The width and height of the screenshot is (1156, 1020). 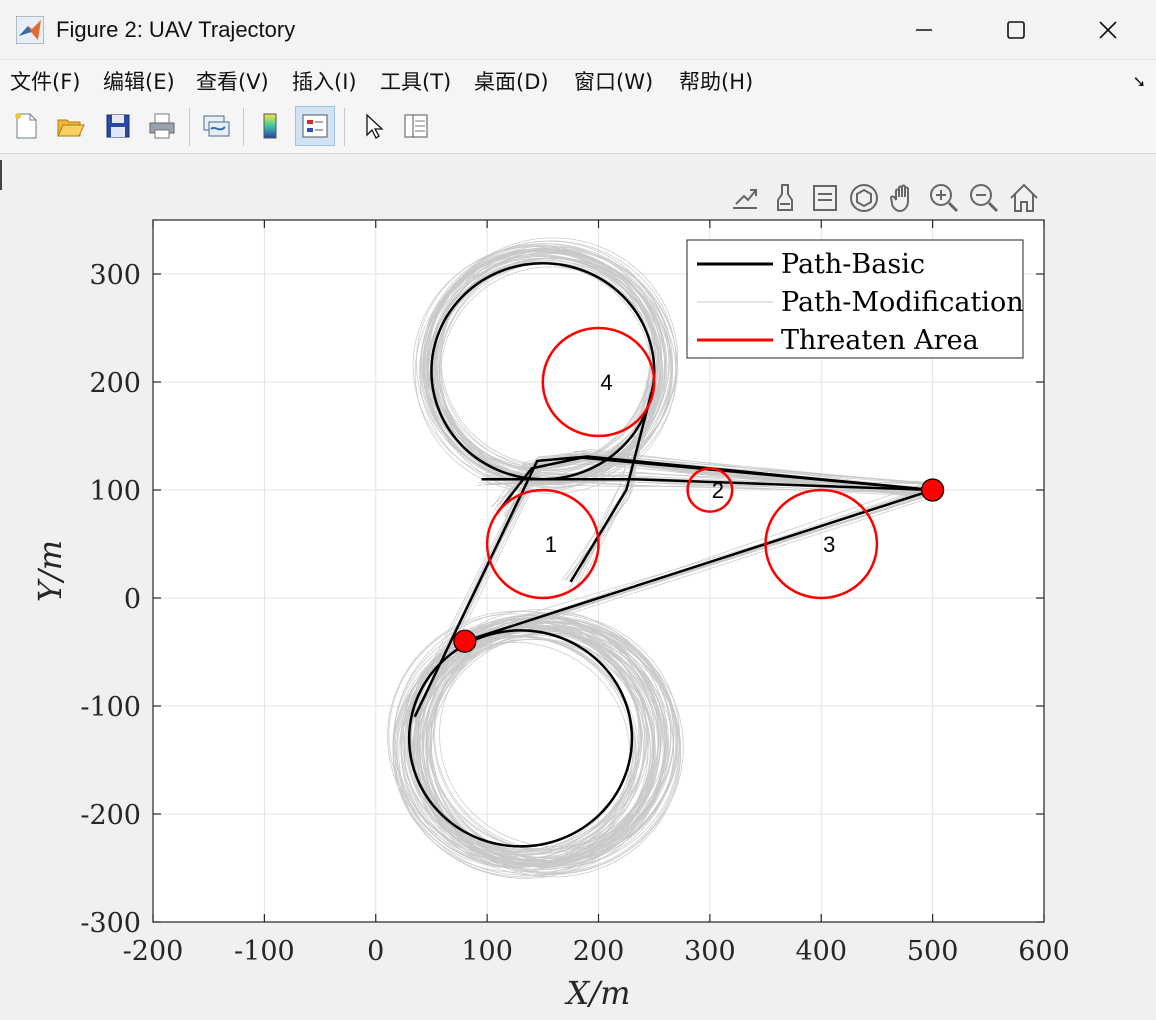 What do you see at coordinates (606, 382) in the screenshot?
I see `threat-area-label: 4` at bounding box center [606, 382].